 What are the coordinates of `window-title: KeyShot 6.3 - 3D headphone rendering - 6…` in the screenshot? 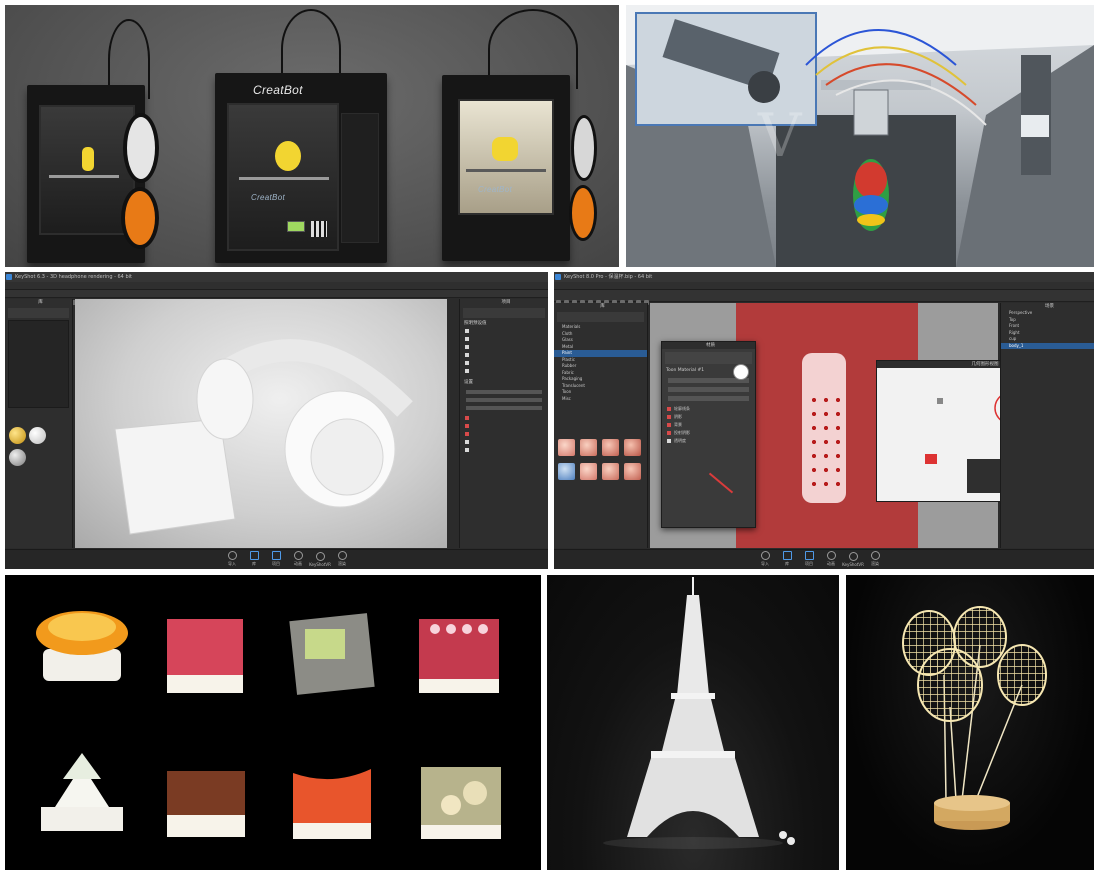 It's located at (73, 277).